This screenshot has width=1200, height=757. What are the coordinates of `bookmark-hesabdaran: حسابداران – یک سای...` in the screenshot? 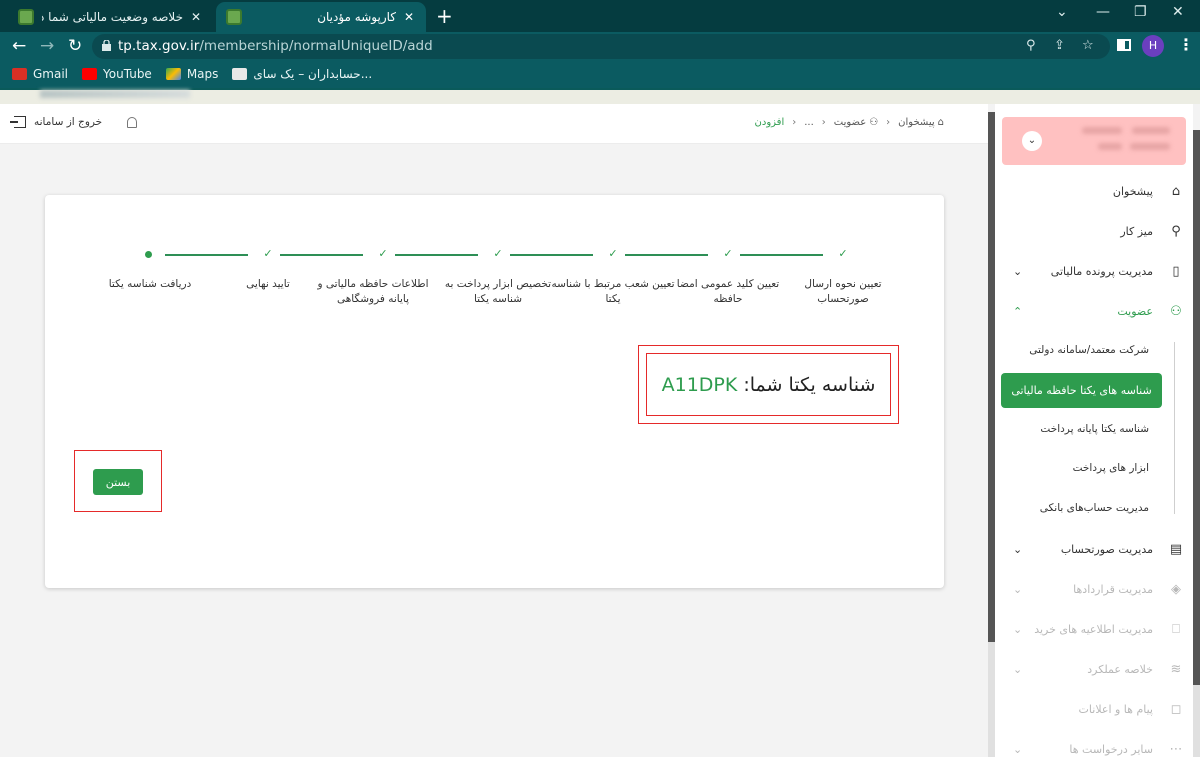 It's located at (302, 74).